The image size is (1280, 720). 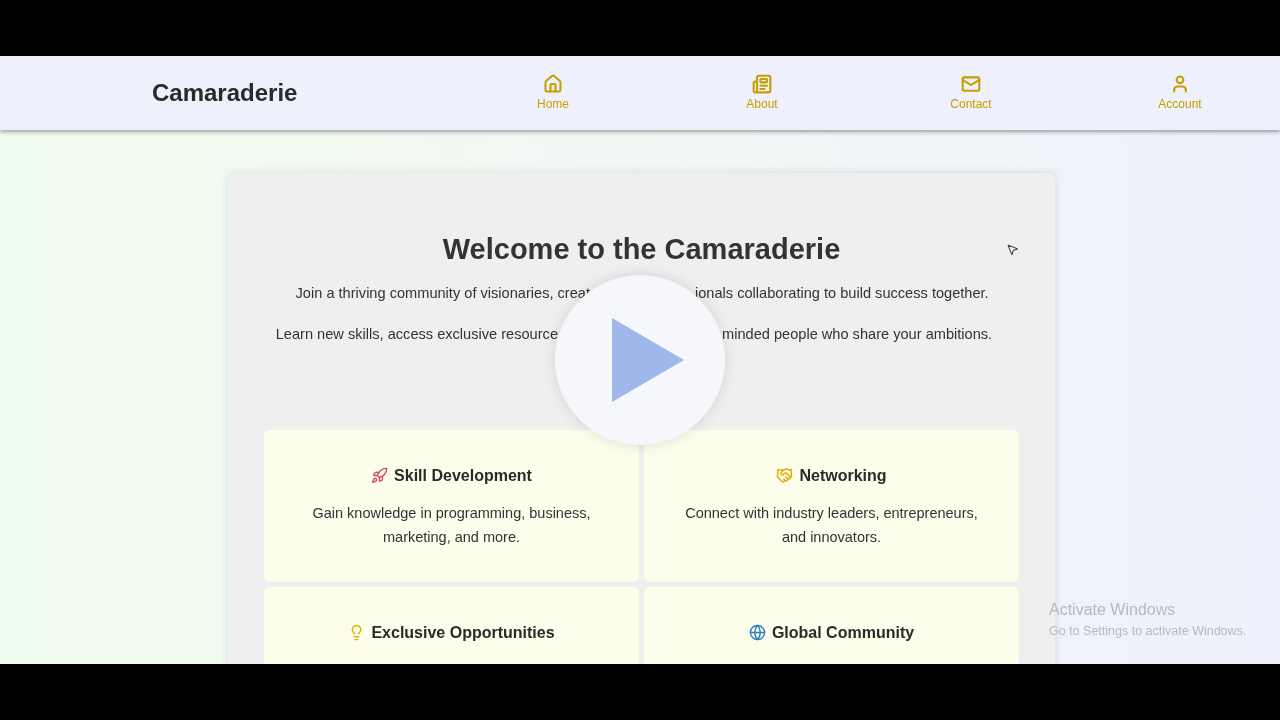 What do you see at coordinates (553, 83) in the screenshot?
I see `home-icon` at bounding box center [553, 83].